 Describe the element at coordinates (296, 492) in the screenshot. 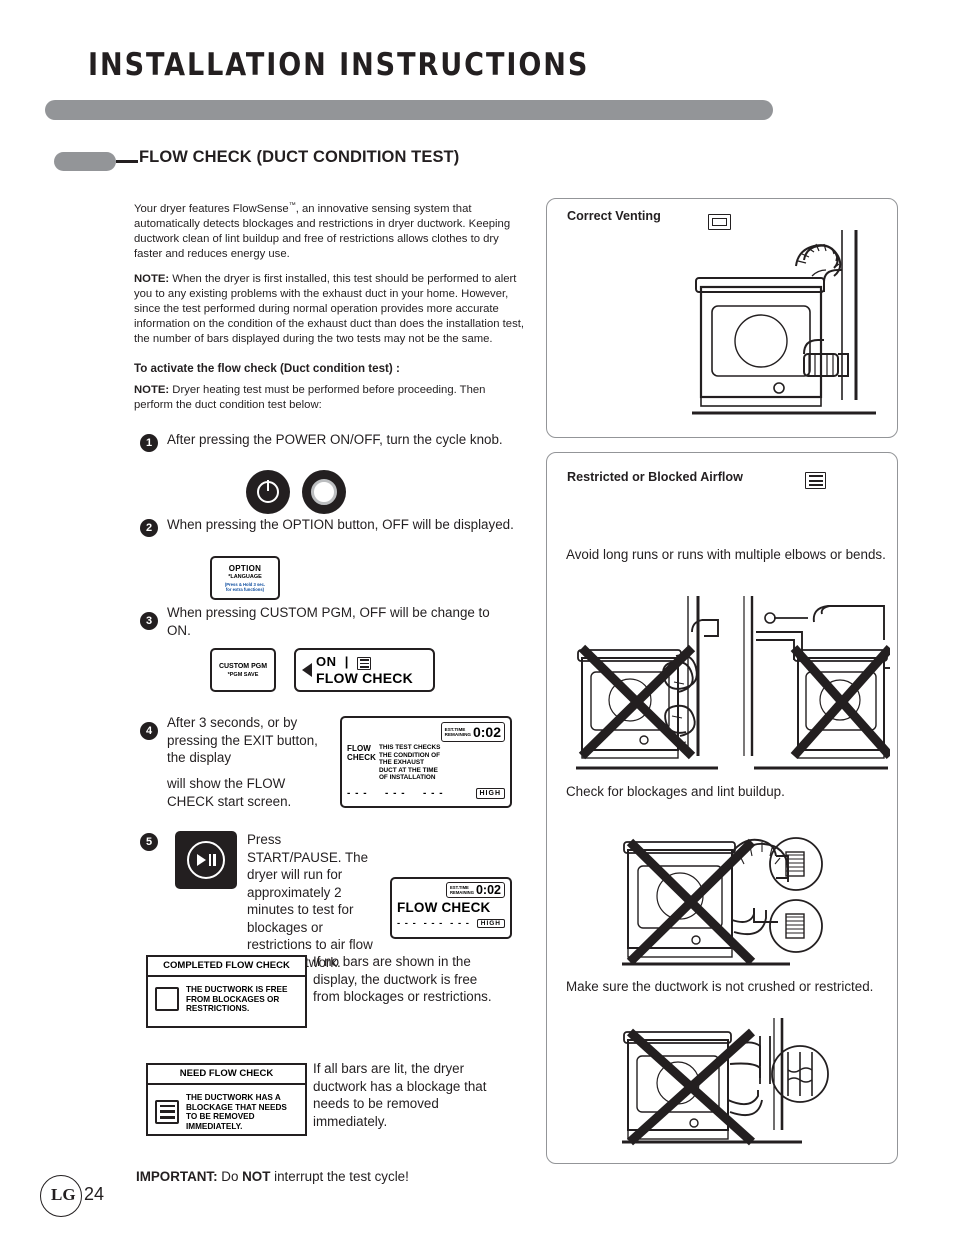

I see `power-knob-group` at that location.